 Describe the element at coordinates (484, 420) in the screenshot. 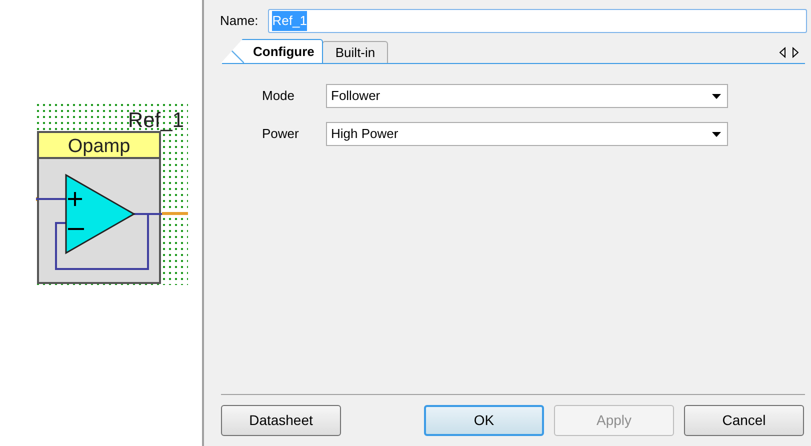

I see `dialog-button: OK` at that location.